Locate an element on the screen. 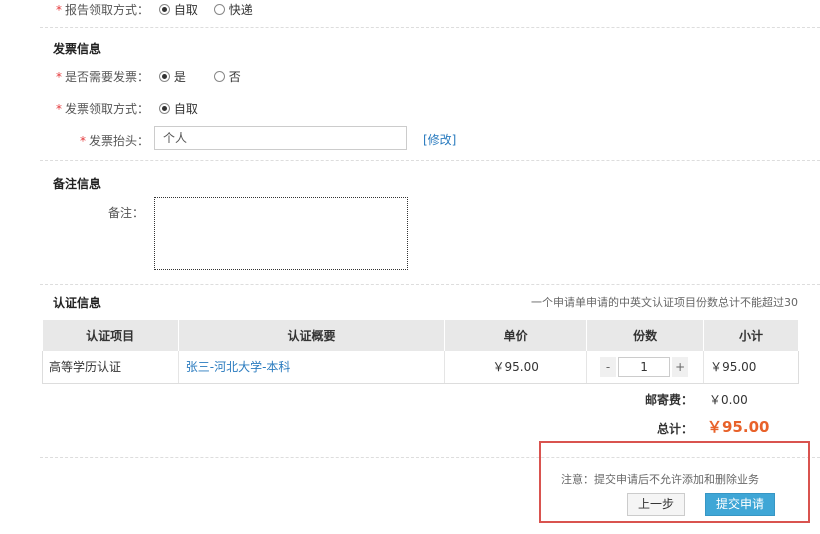 Image resolution: width=820 pixels, height=534 pixels. quantity-stepper: - 1 + is located at coordinates (644, 366).